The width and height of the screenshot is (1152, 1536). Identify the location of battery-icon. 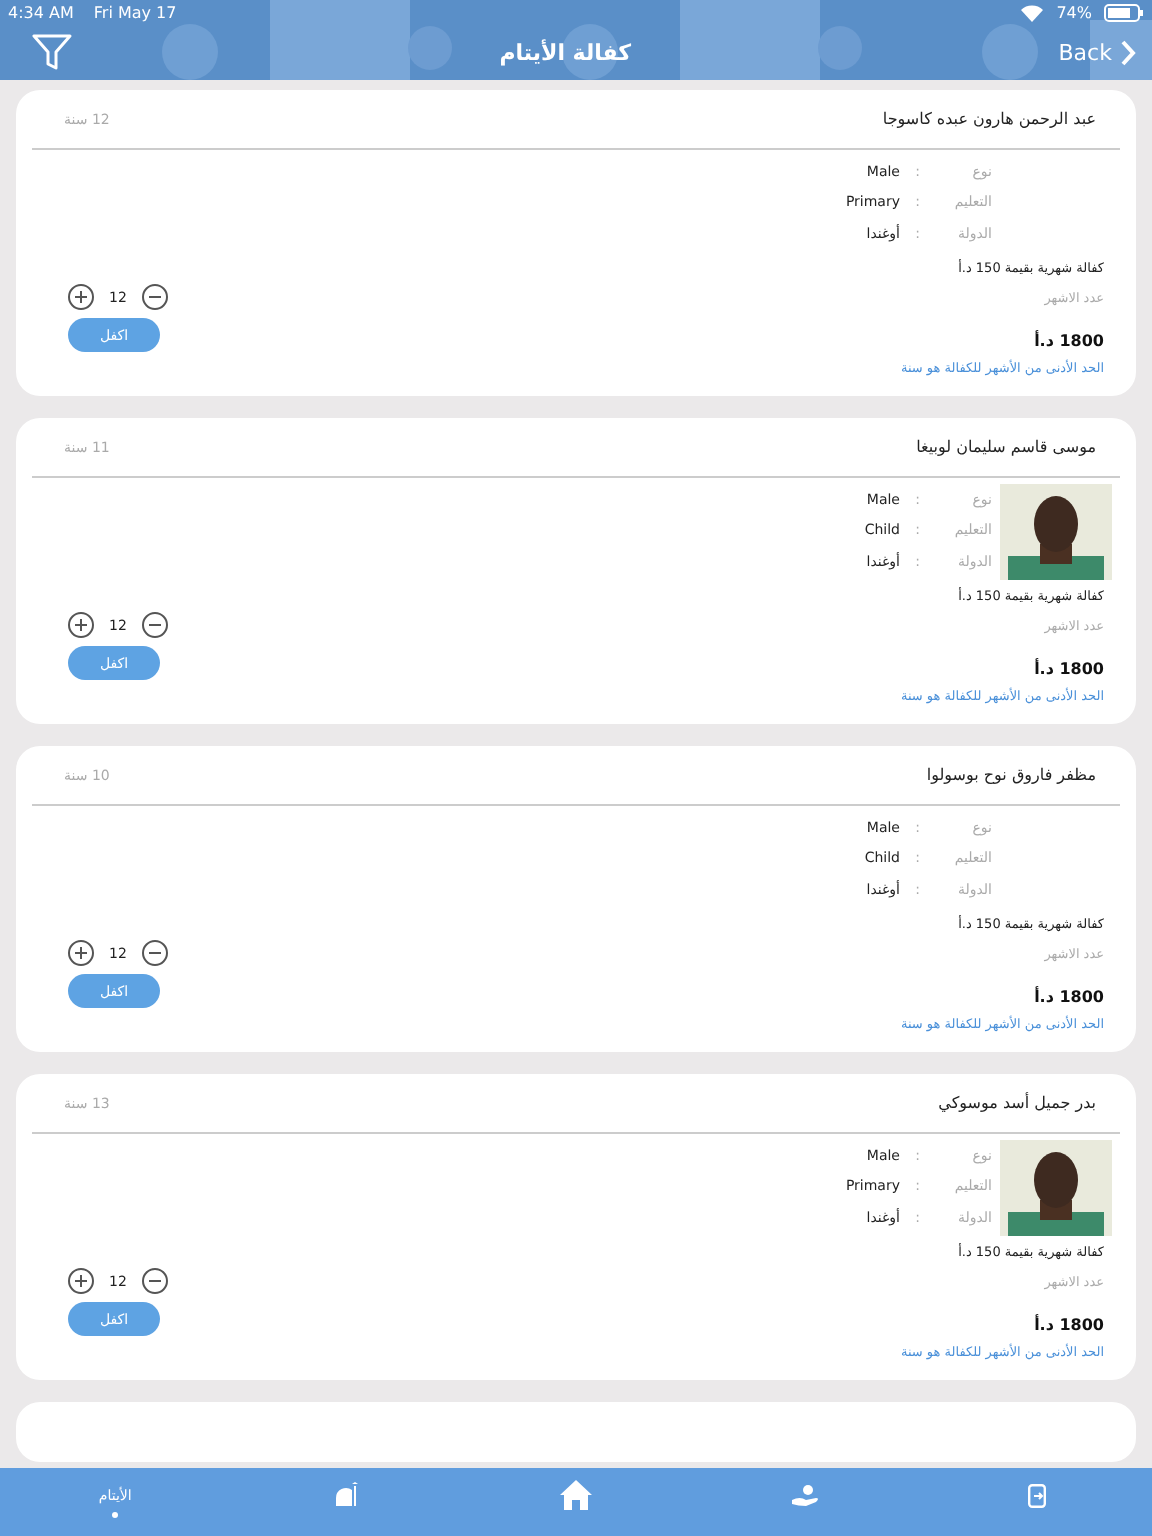
(1124, 12).